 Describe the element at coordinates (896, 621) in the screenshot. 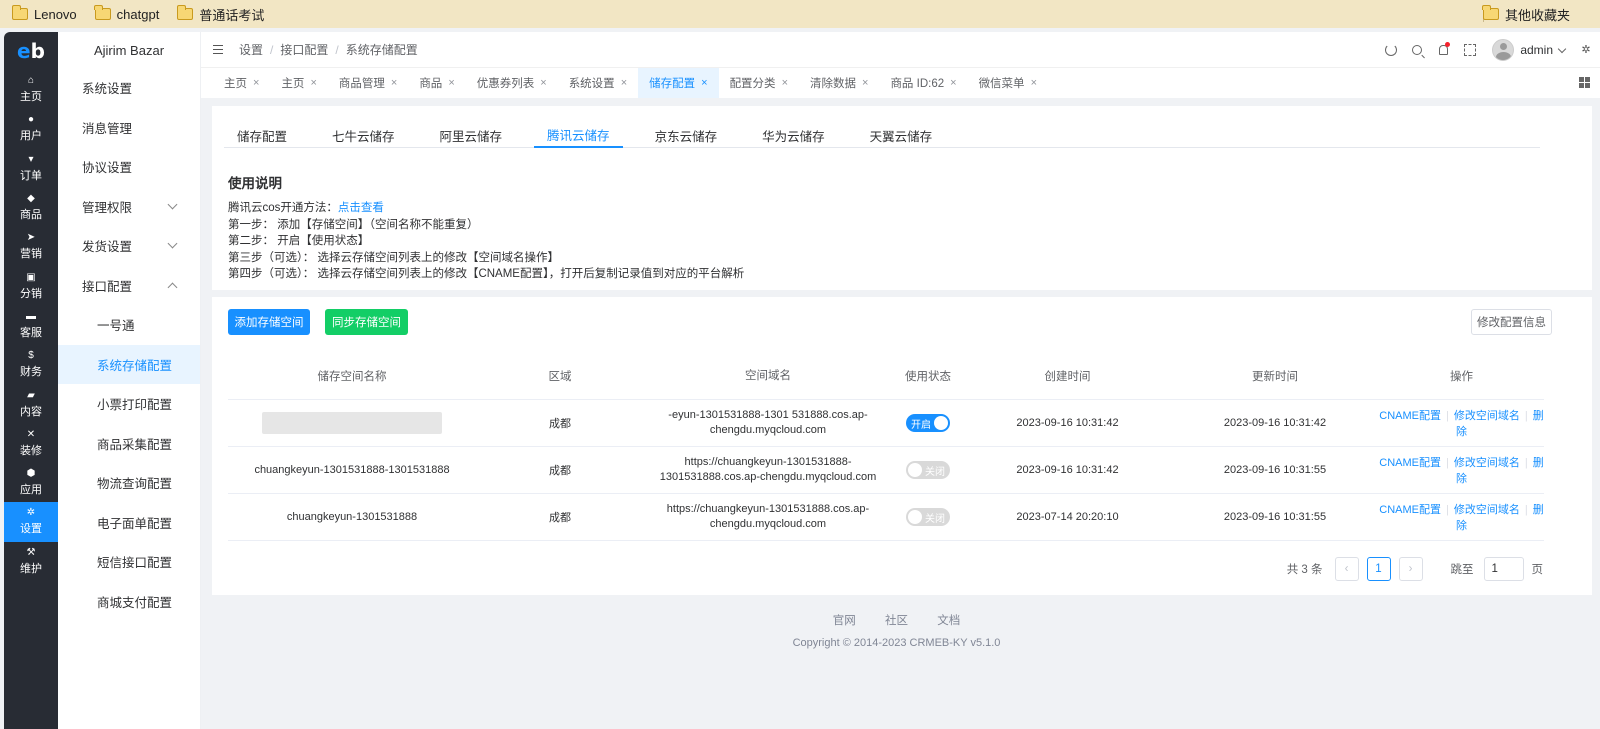

I see `footer-link-community: 社区` at that location.